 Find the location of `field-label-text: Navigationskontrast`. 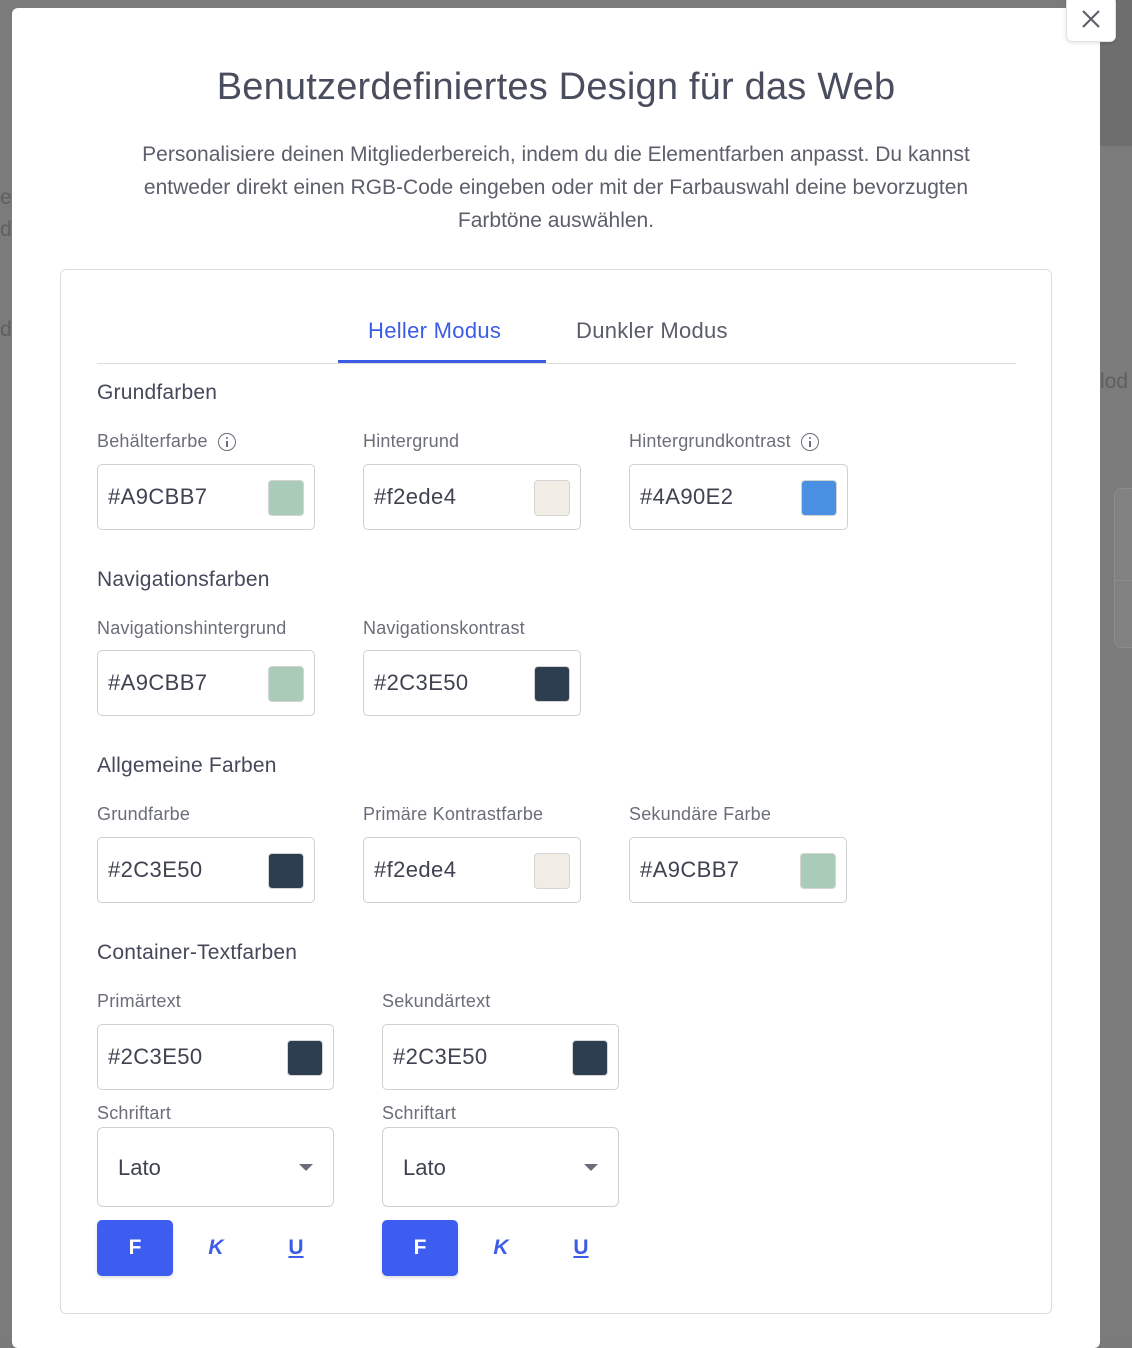

field-label-text: Navigationskontrast is located at coordinates (444, 628).